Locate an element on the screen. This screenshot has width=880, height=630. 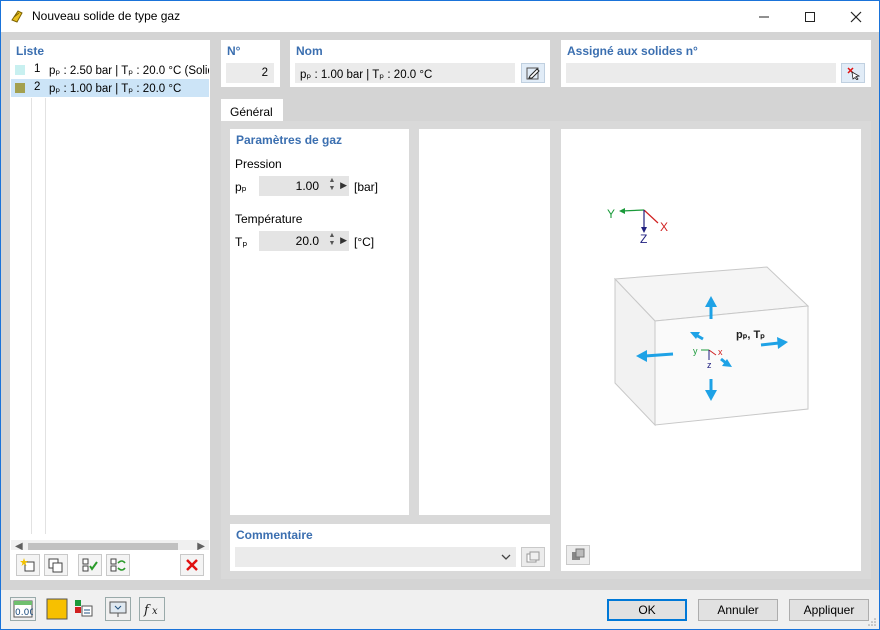
close-button is located at coordinates (856, 16).